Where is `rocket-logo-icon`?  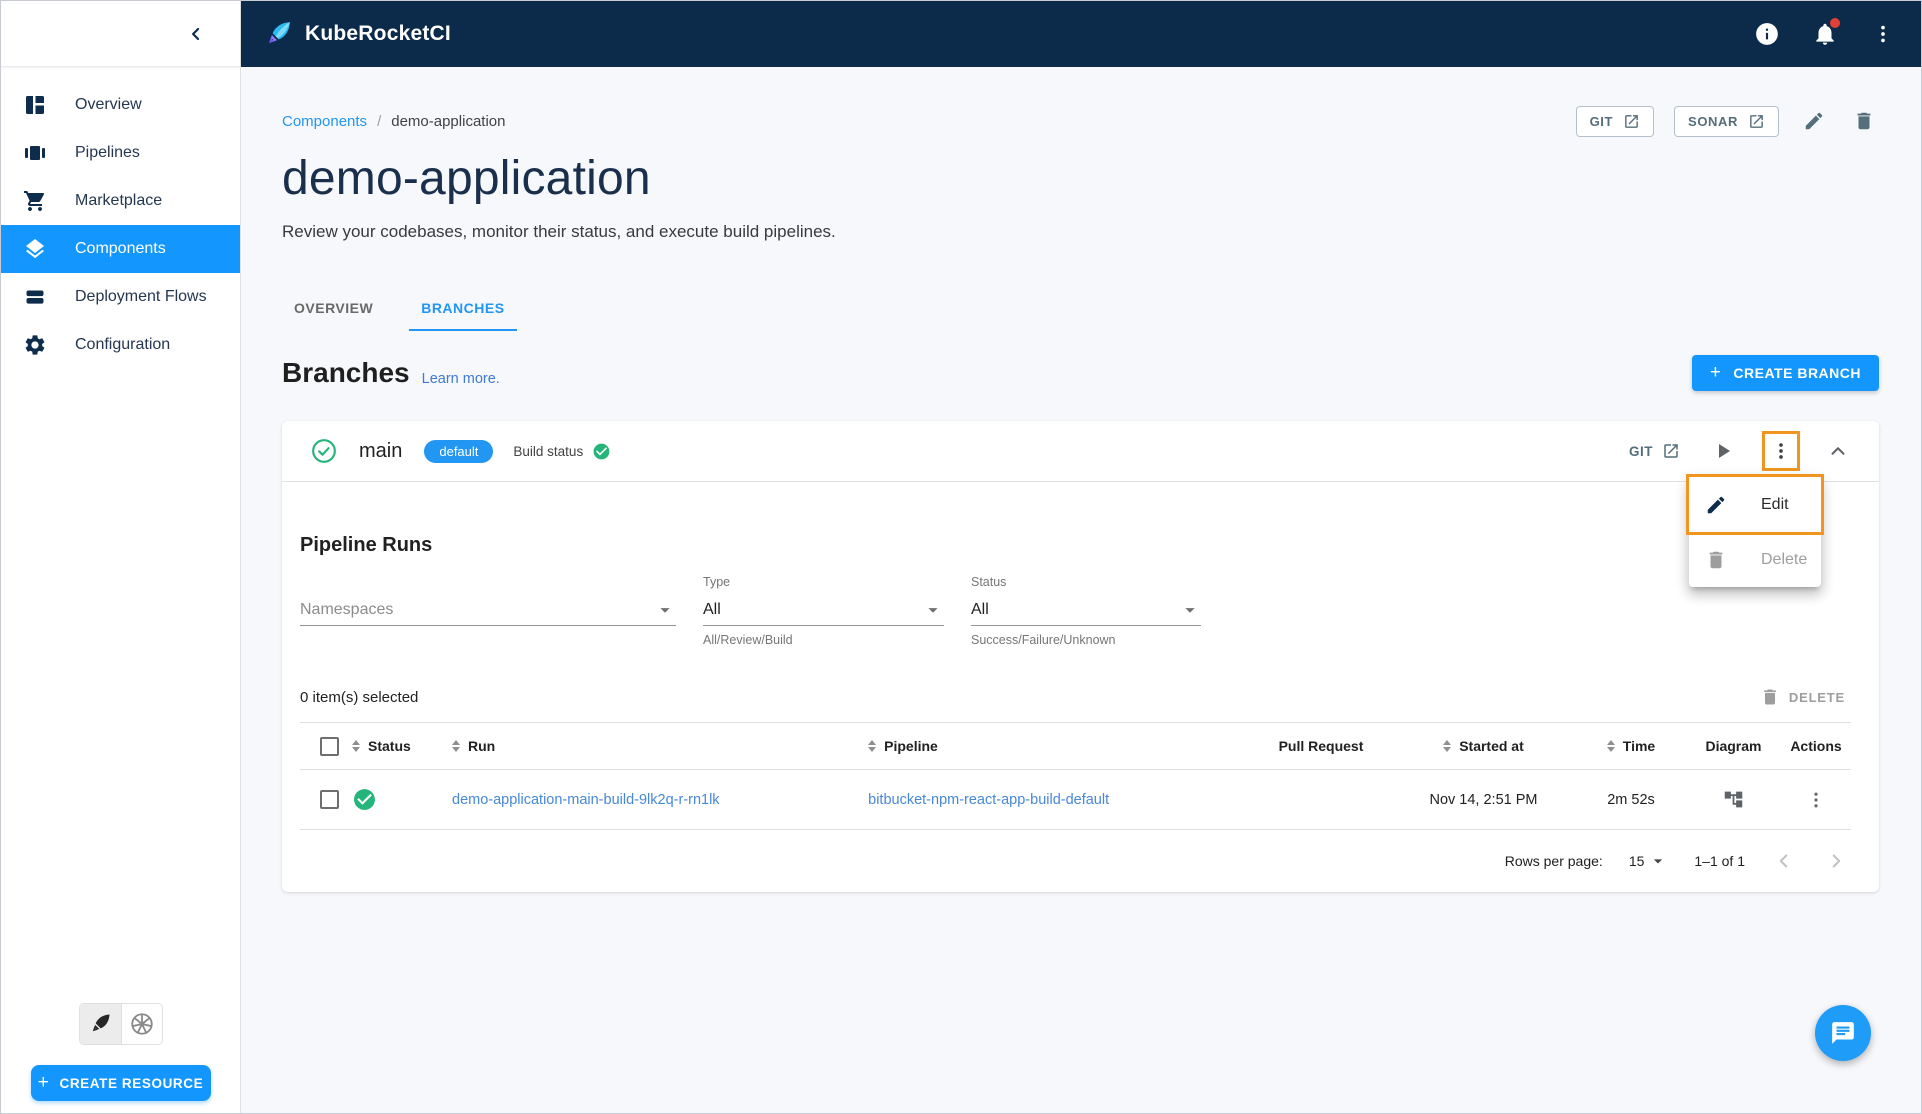 rocket-logo-icon is located at coordinates (278, 34).